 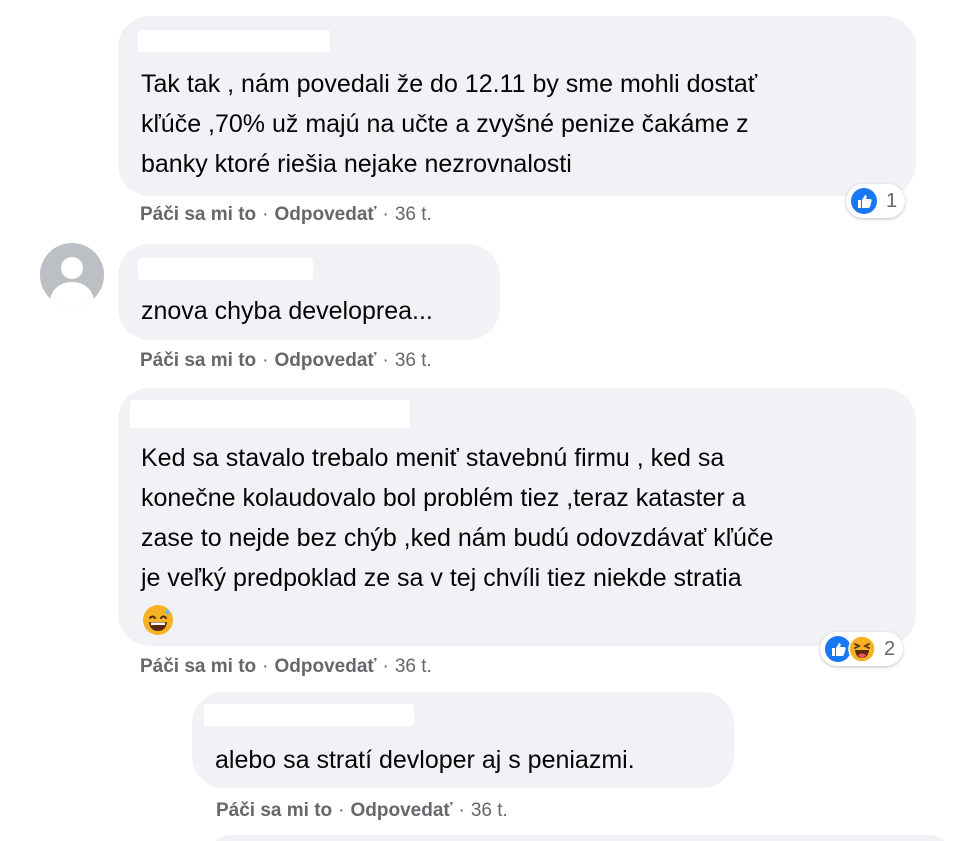 I want to click on reaction-summary: 1, so click(x=876, y=201).